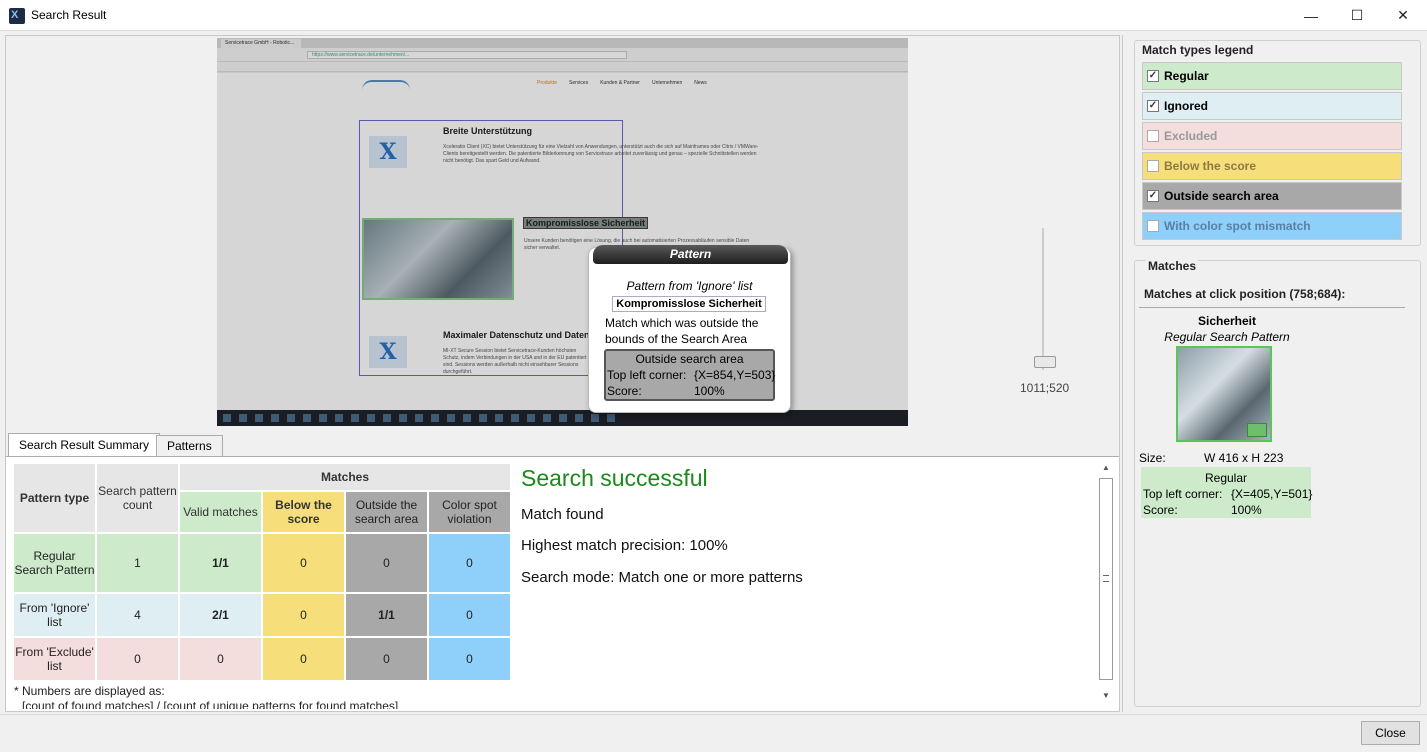 This screenshot has width=1427, height=752. I want to click on minimize-button: —, so click(1311, 15).